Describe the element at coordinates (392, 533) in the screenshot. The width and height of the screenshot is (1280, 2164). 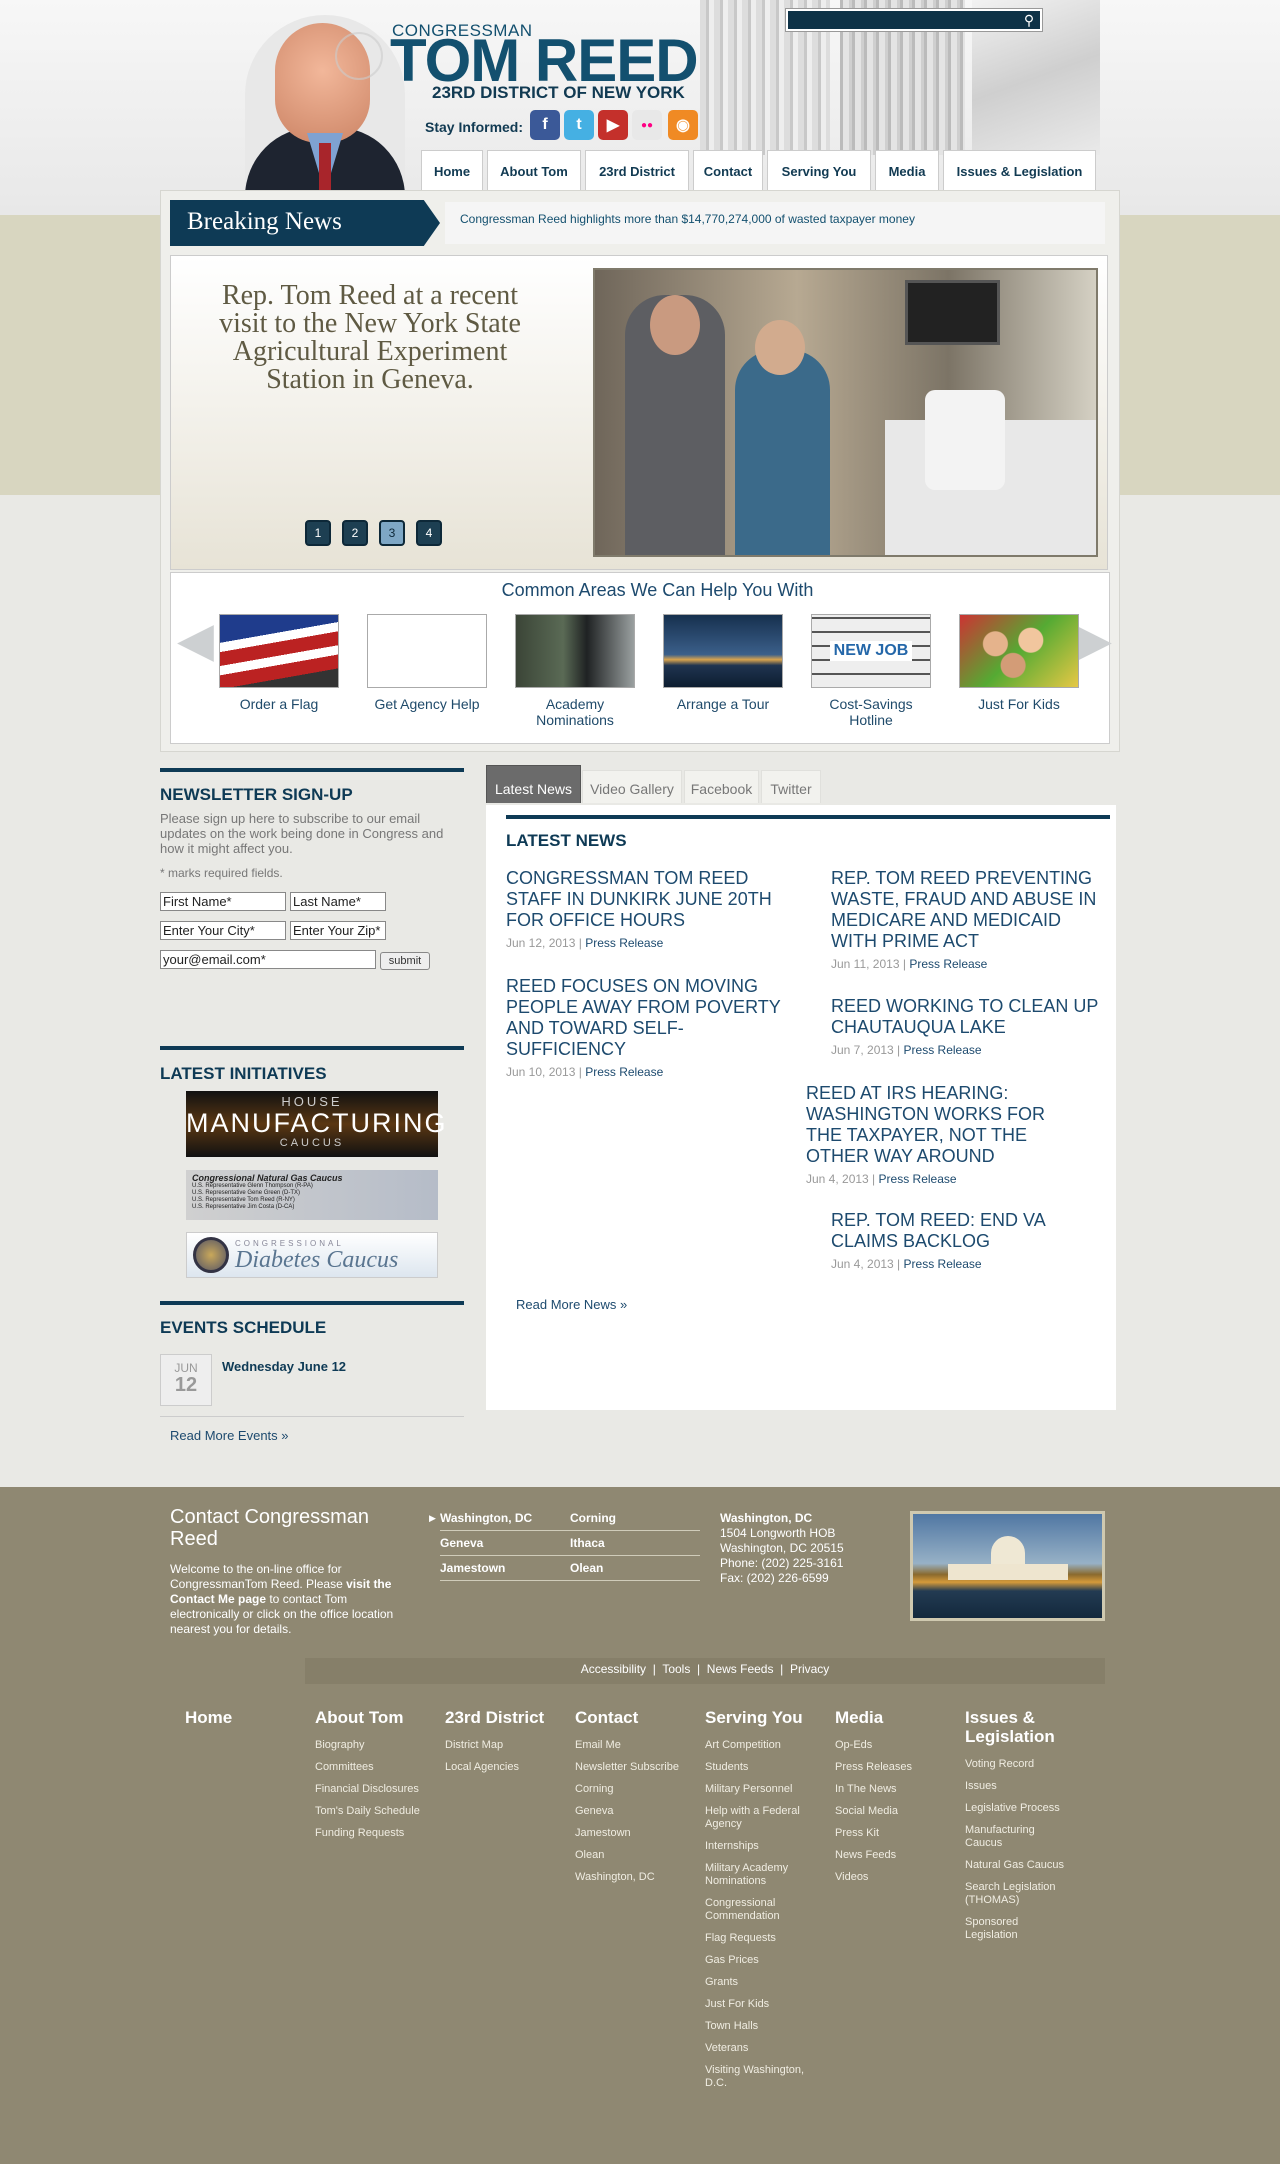
I see `slide-page-3-button: 3` at that location.